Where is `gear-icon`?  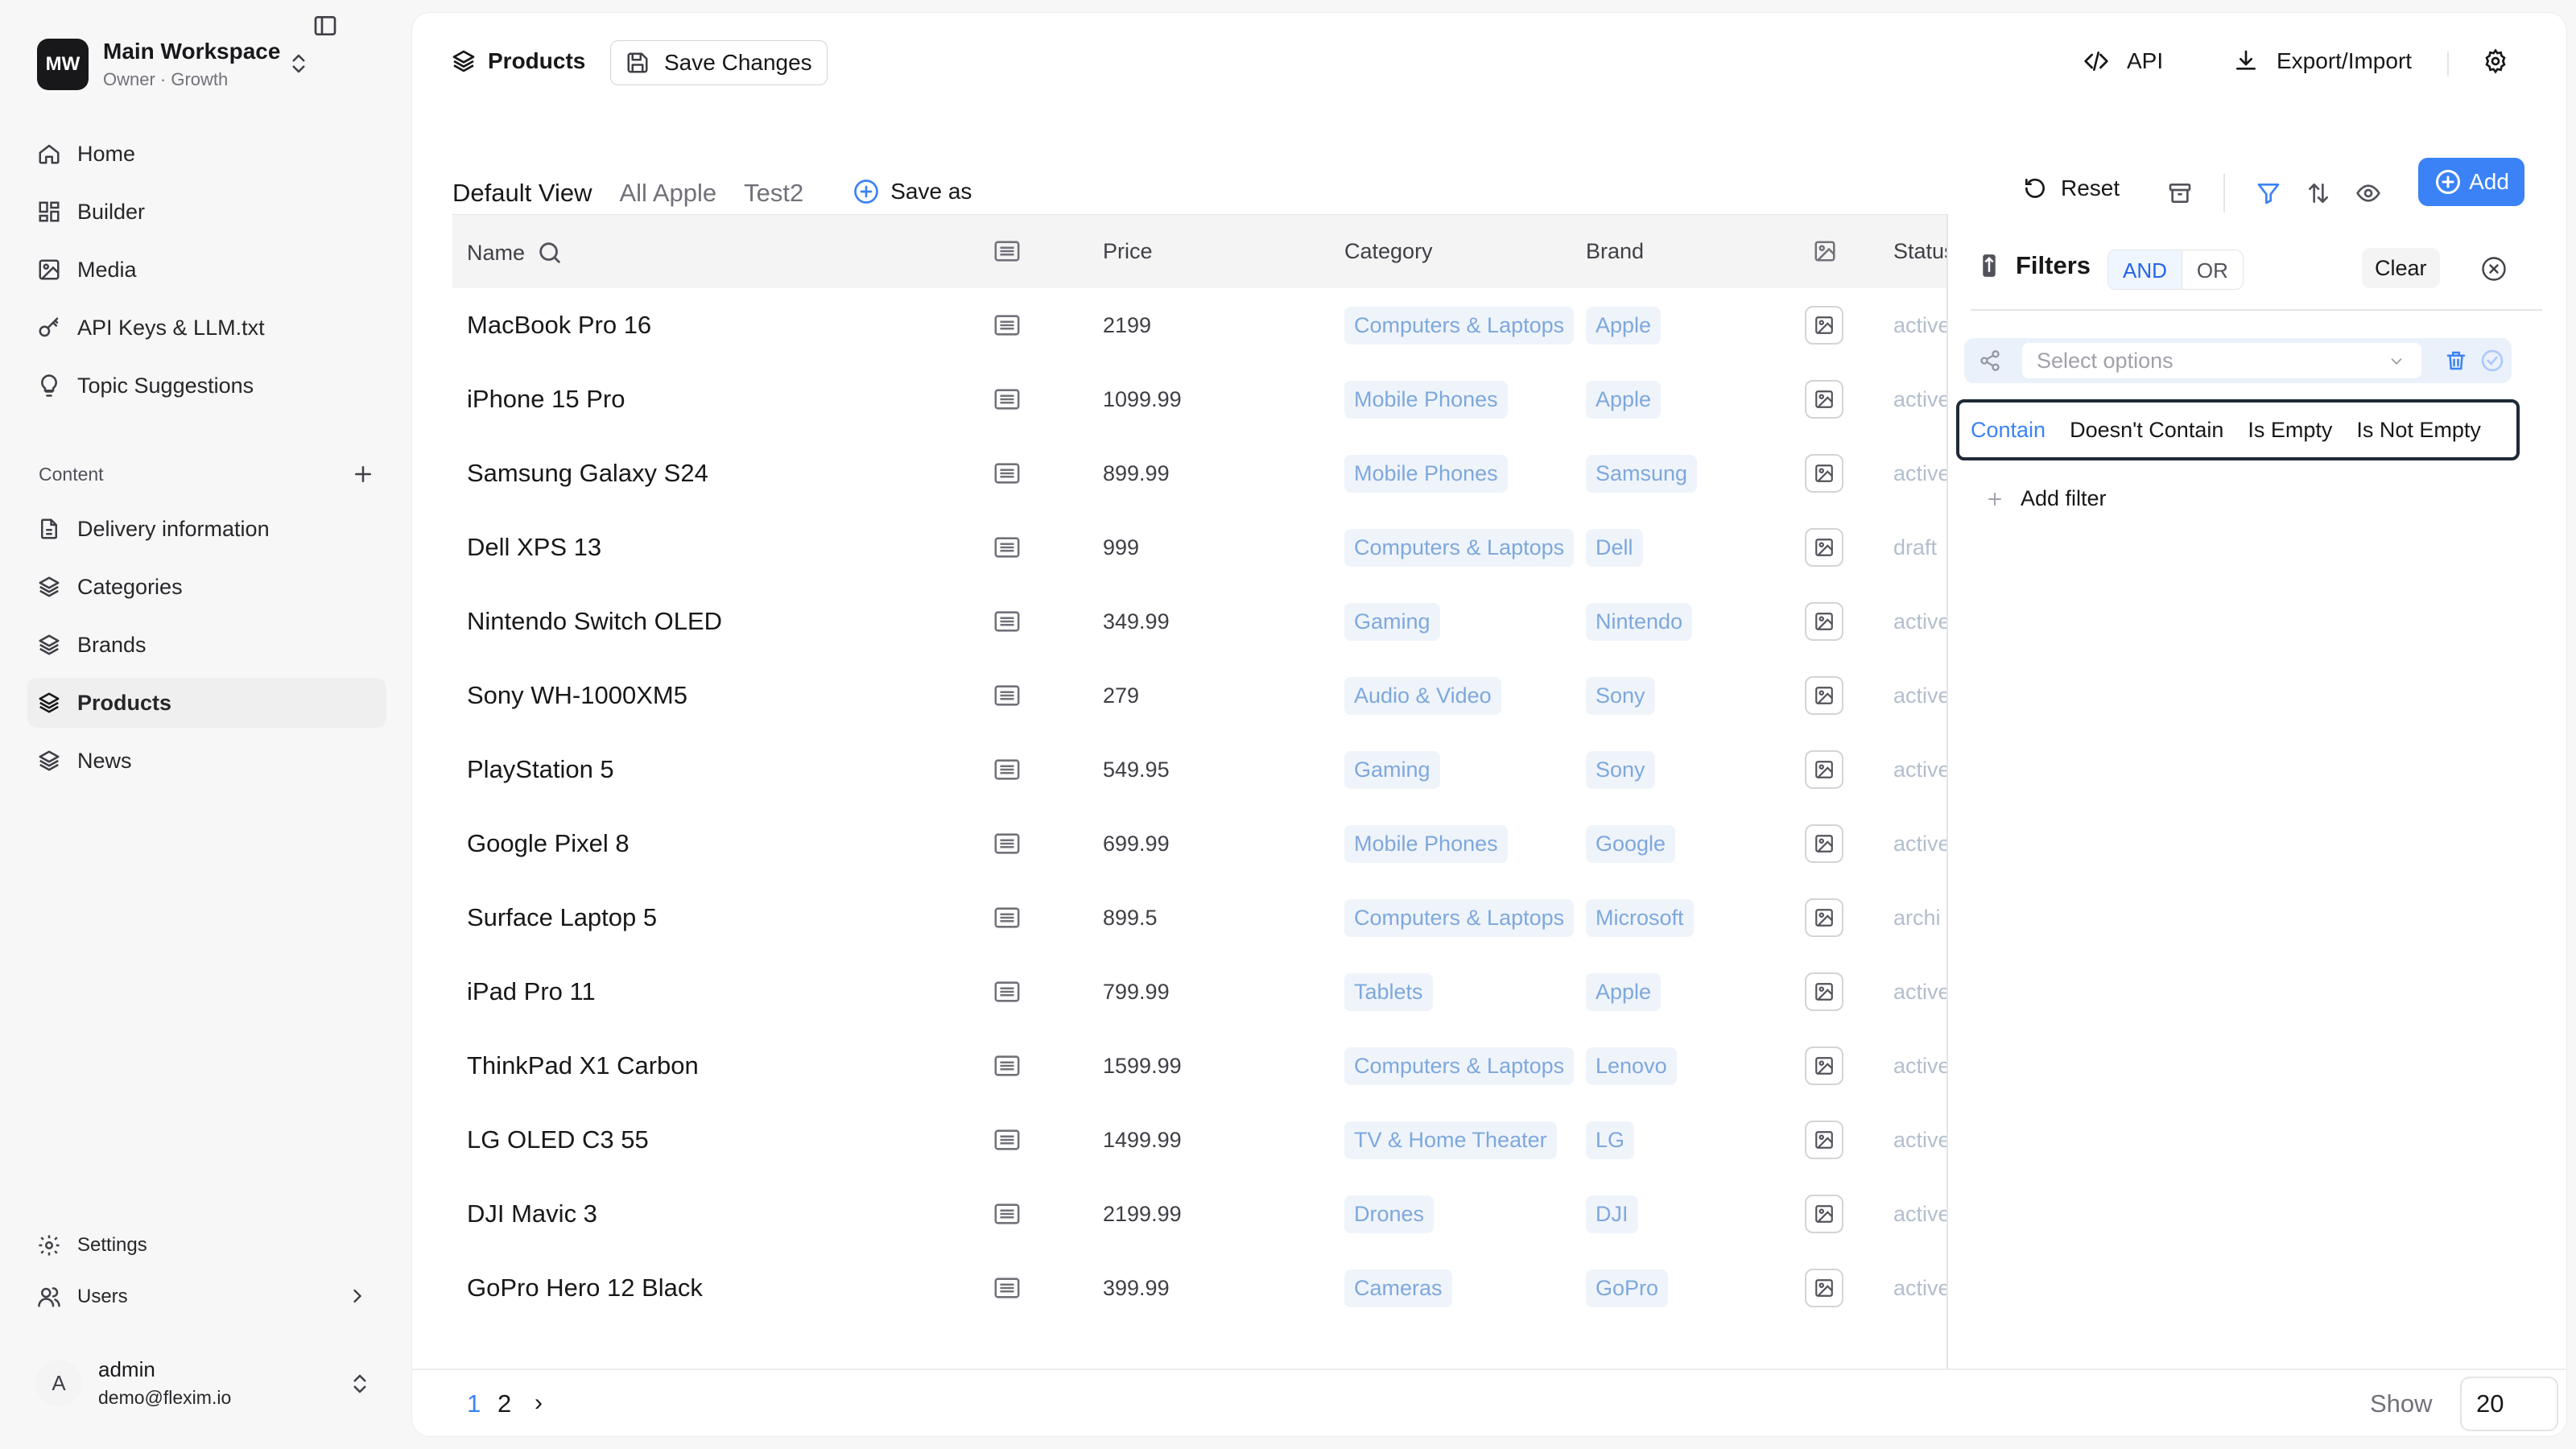
gear-icon is located at coordinates (2504, 61).